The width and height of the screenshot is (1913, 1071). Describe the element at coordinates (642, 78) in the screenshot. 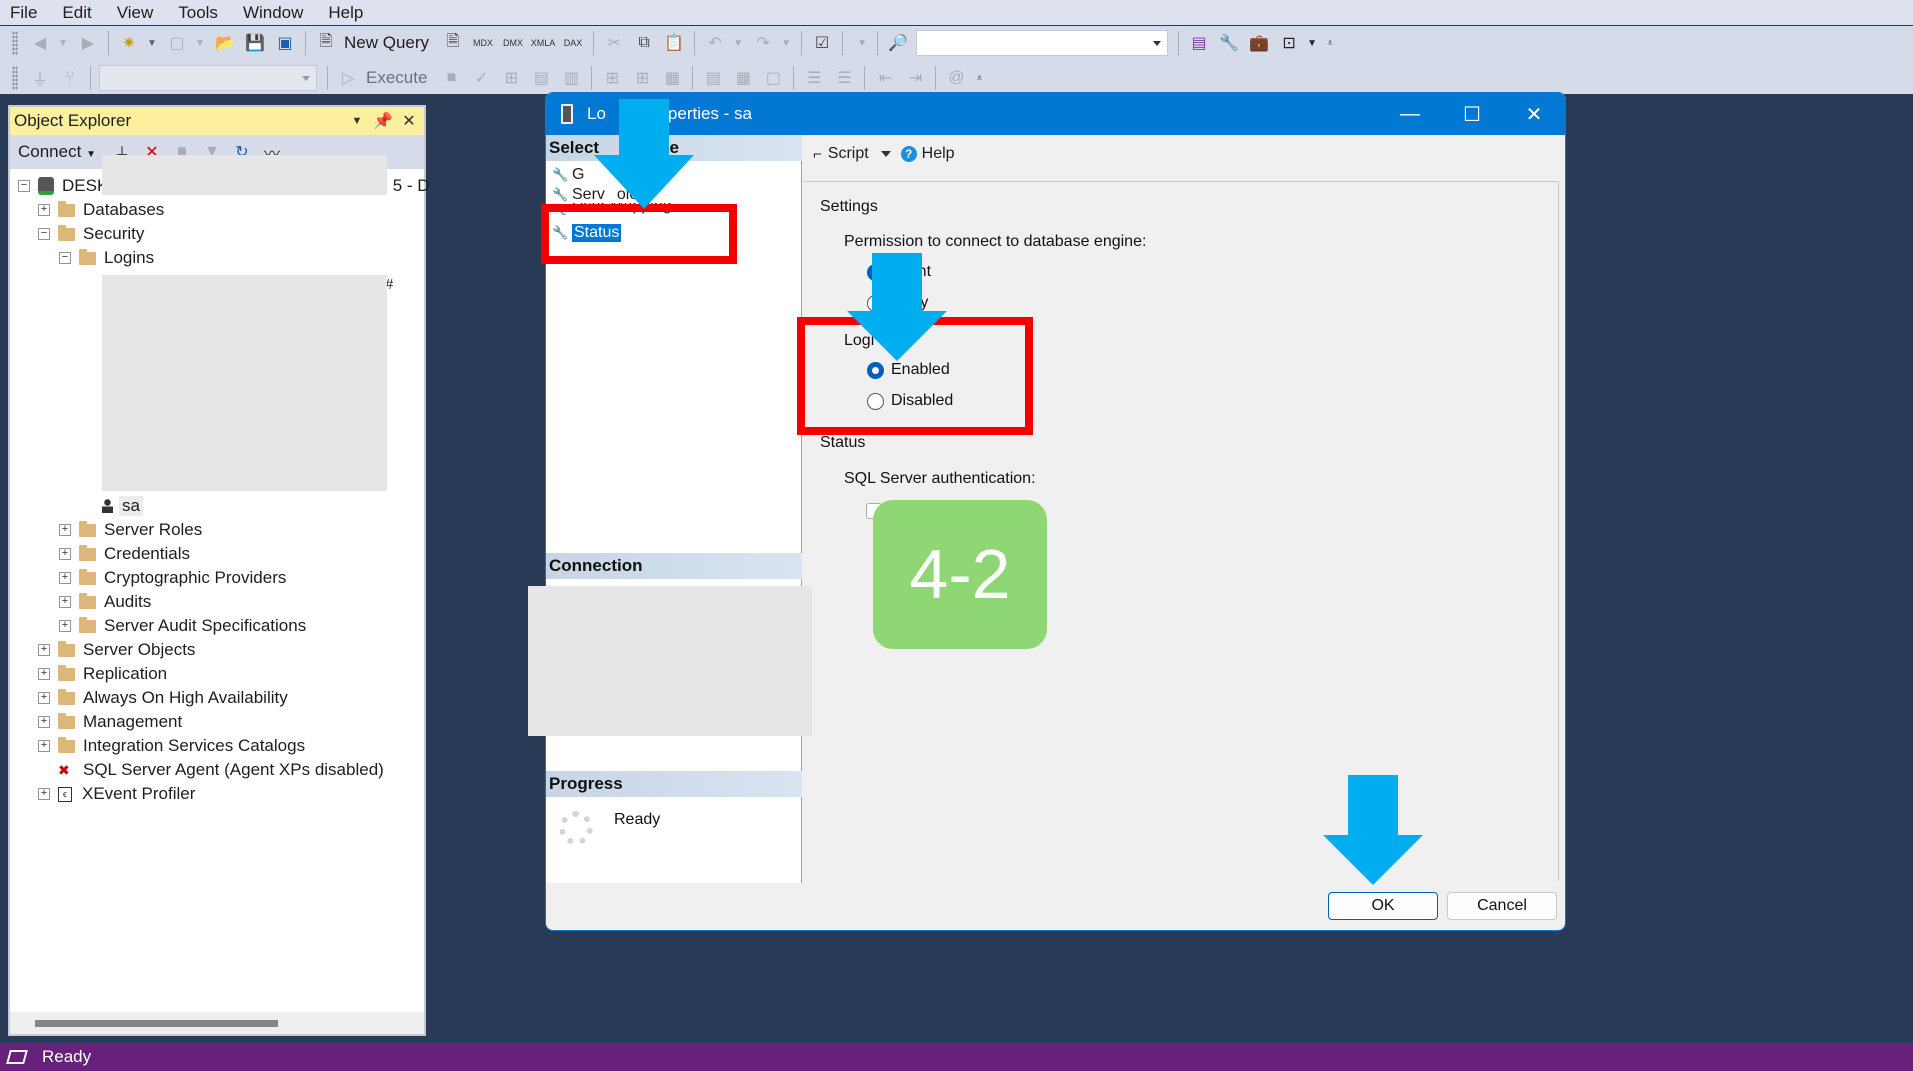

I see `live-stats-icon: ⊞` at that location.